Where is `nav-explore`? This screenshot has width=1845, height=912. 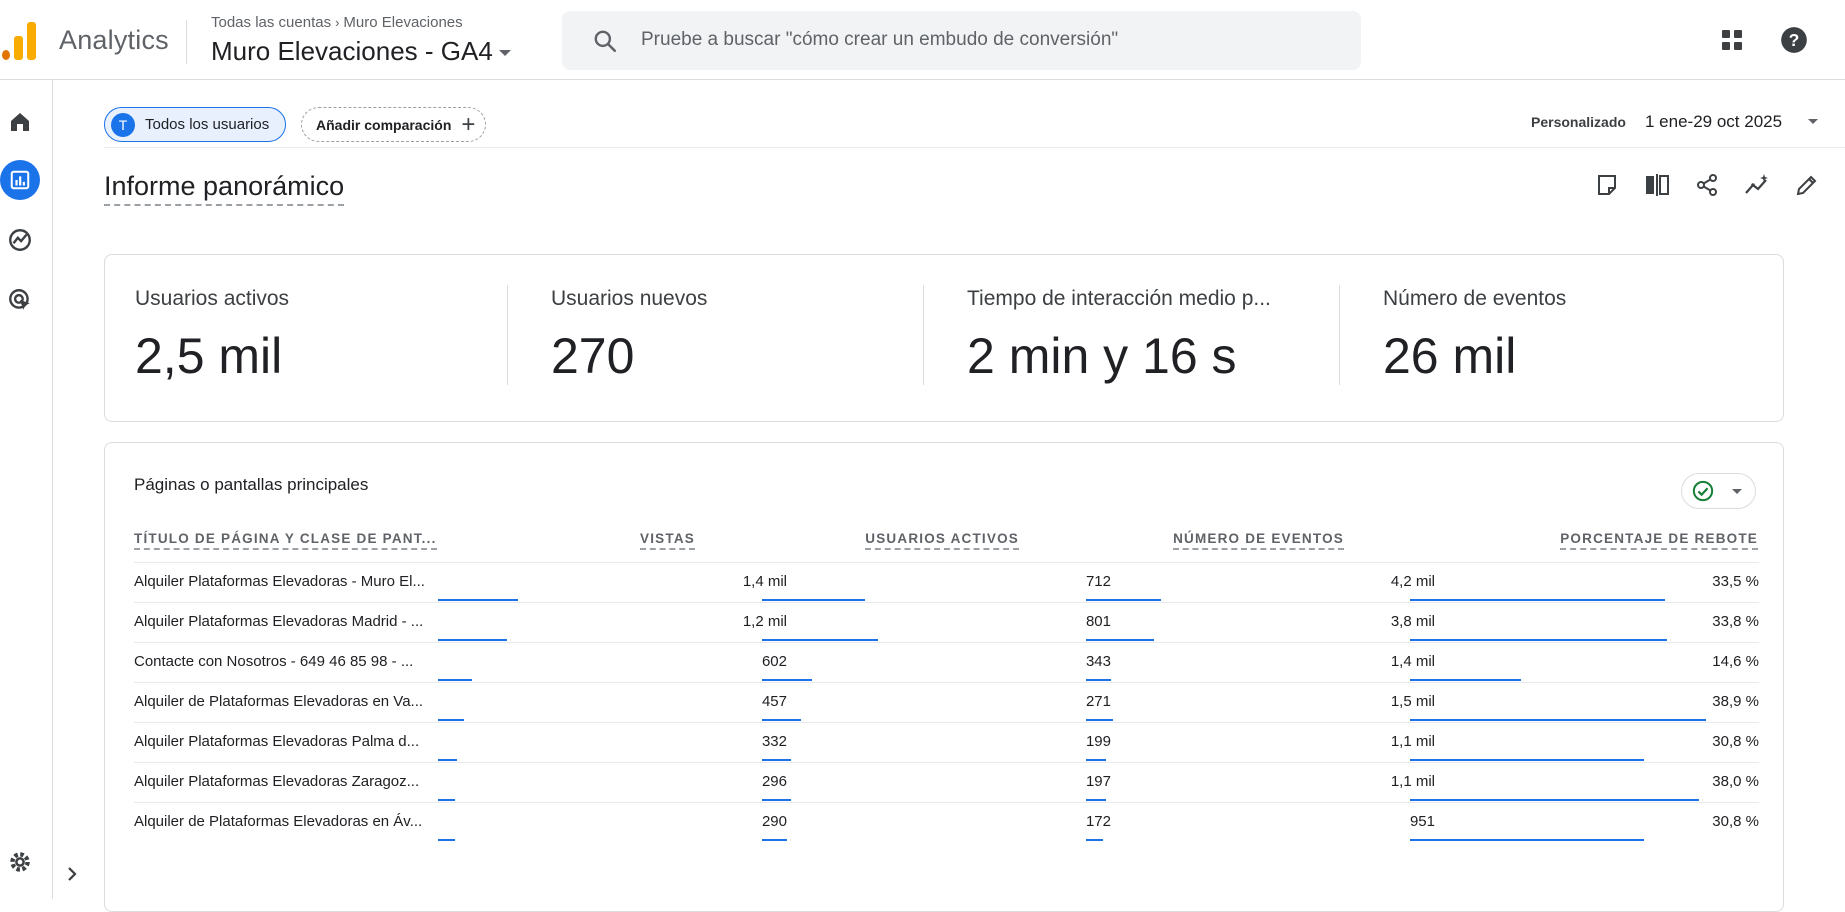 nav-explore is located at coordinates (20, 240).